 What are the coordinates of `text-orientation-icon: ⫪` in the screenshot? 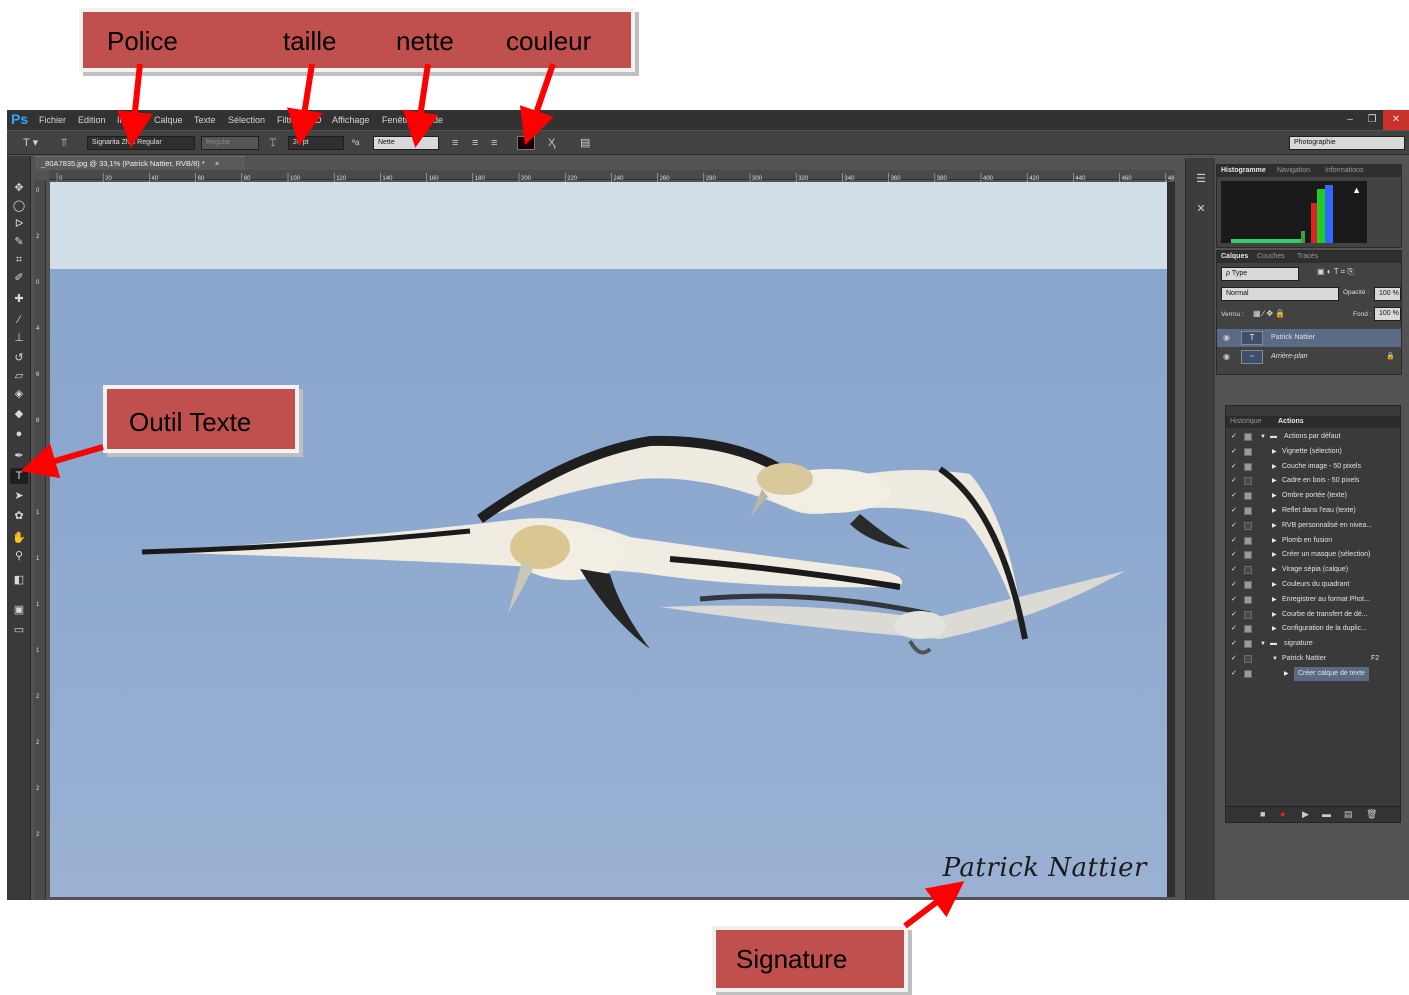 It's located at (64, 143).